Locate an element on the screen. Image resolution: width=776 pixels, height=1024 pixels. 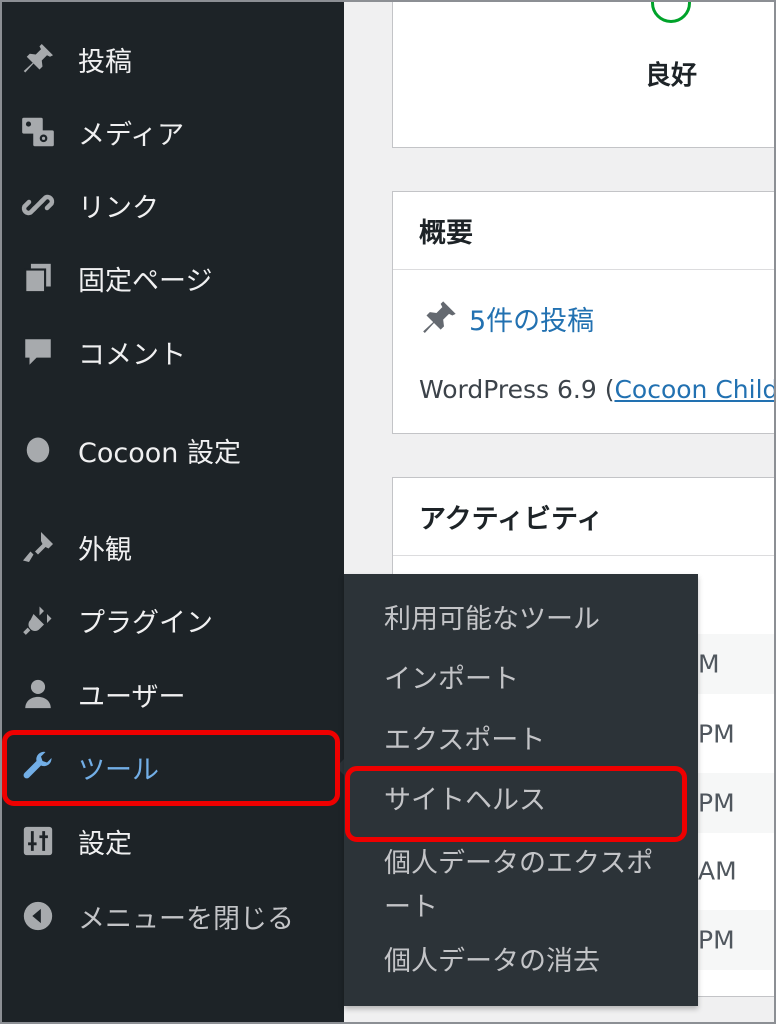
site-health-panel: 良好 is located at coordinates (584, 74).